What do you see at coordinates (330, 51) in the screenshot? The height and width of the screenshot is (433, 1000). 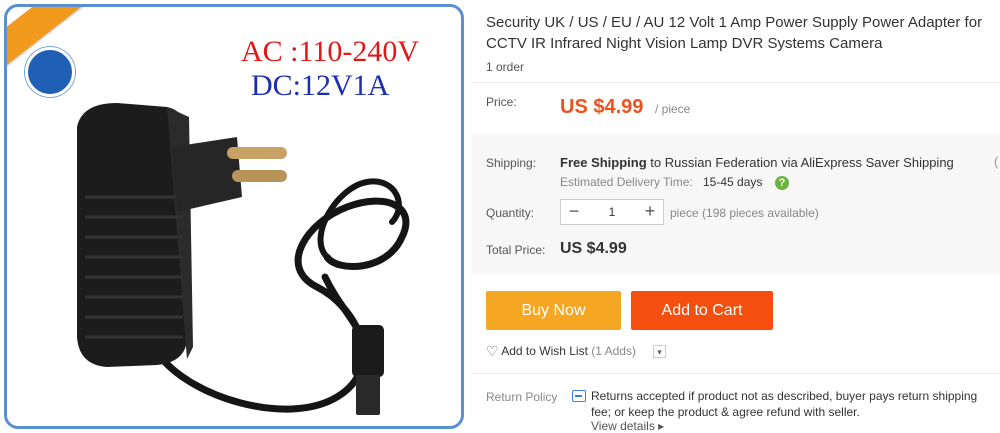 I see `spec-ac-text: AC :110-240V` at bounding box center [330, 51].